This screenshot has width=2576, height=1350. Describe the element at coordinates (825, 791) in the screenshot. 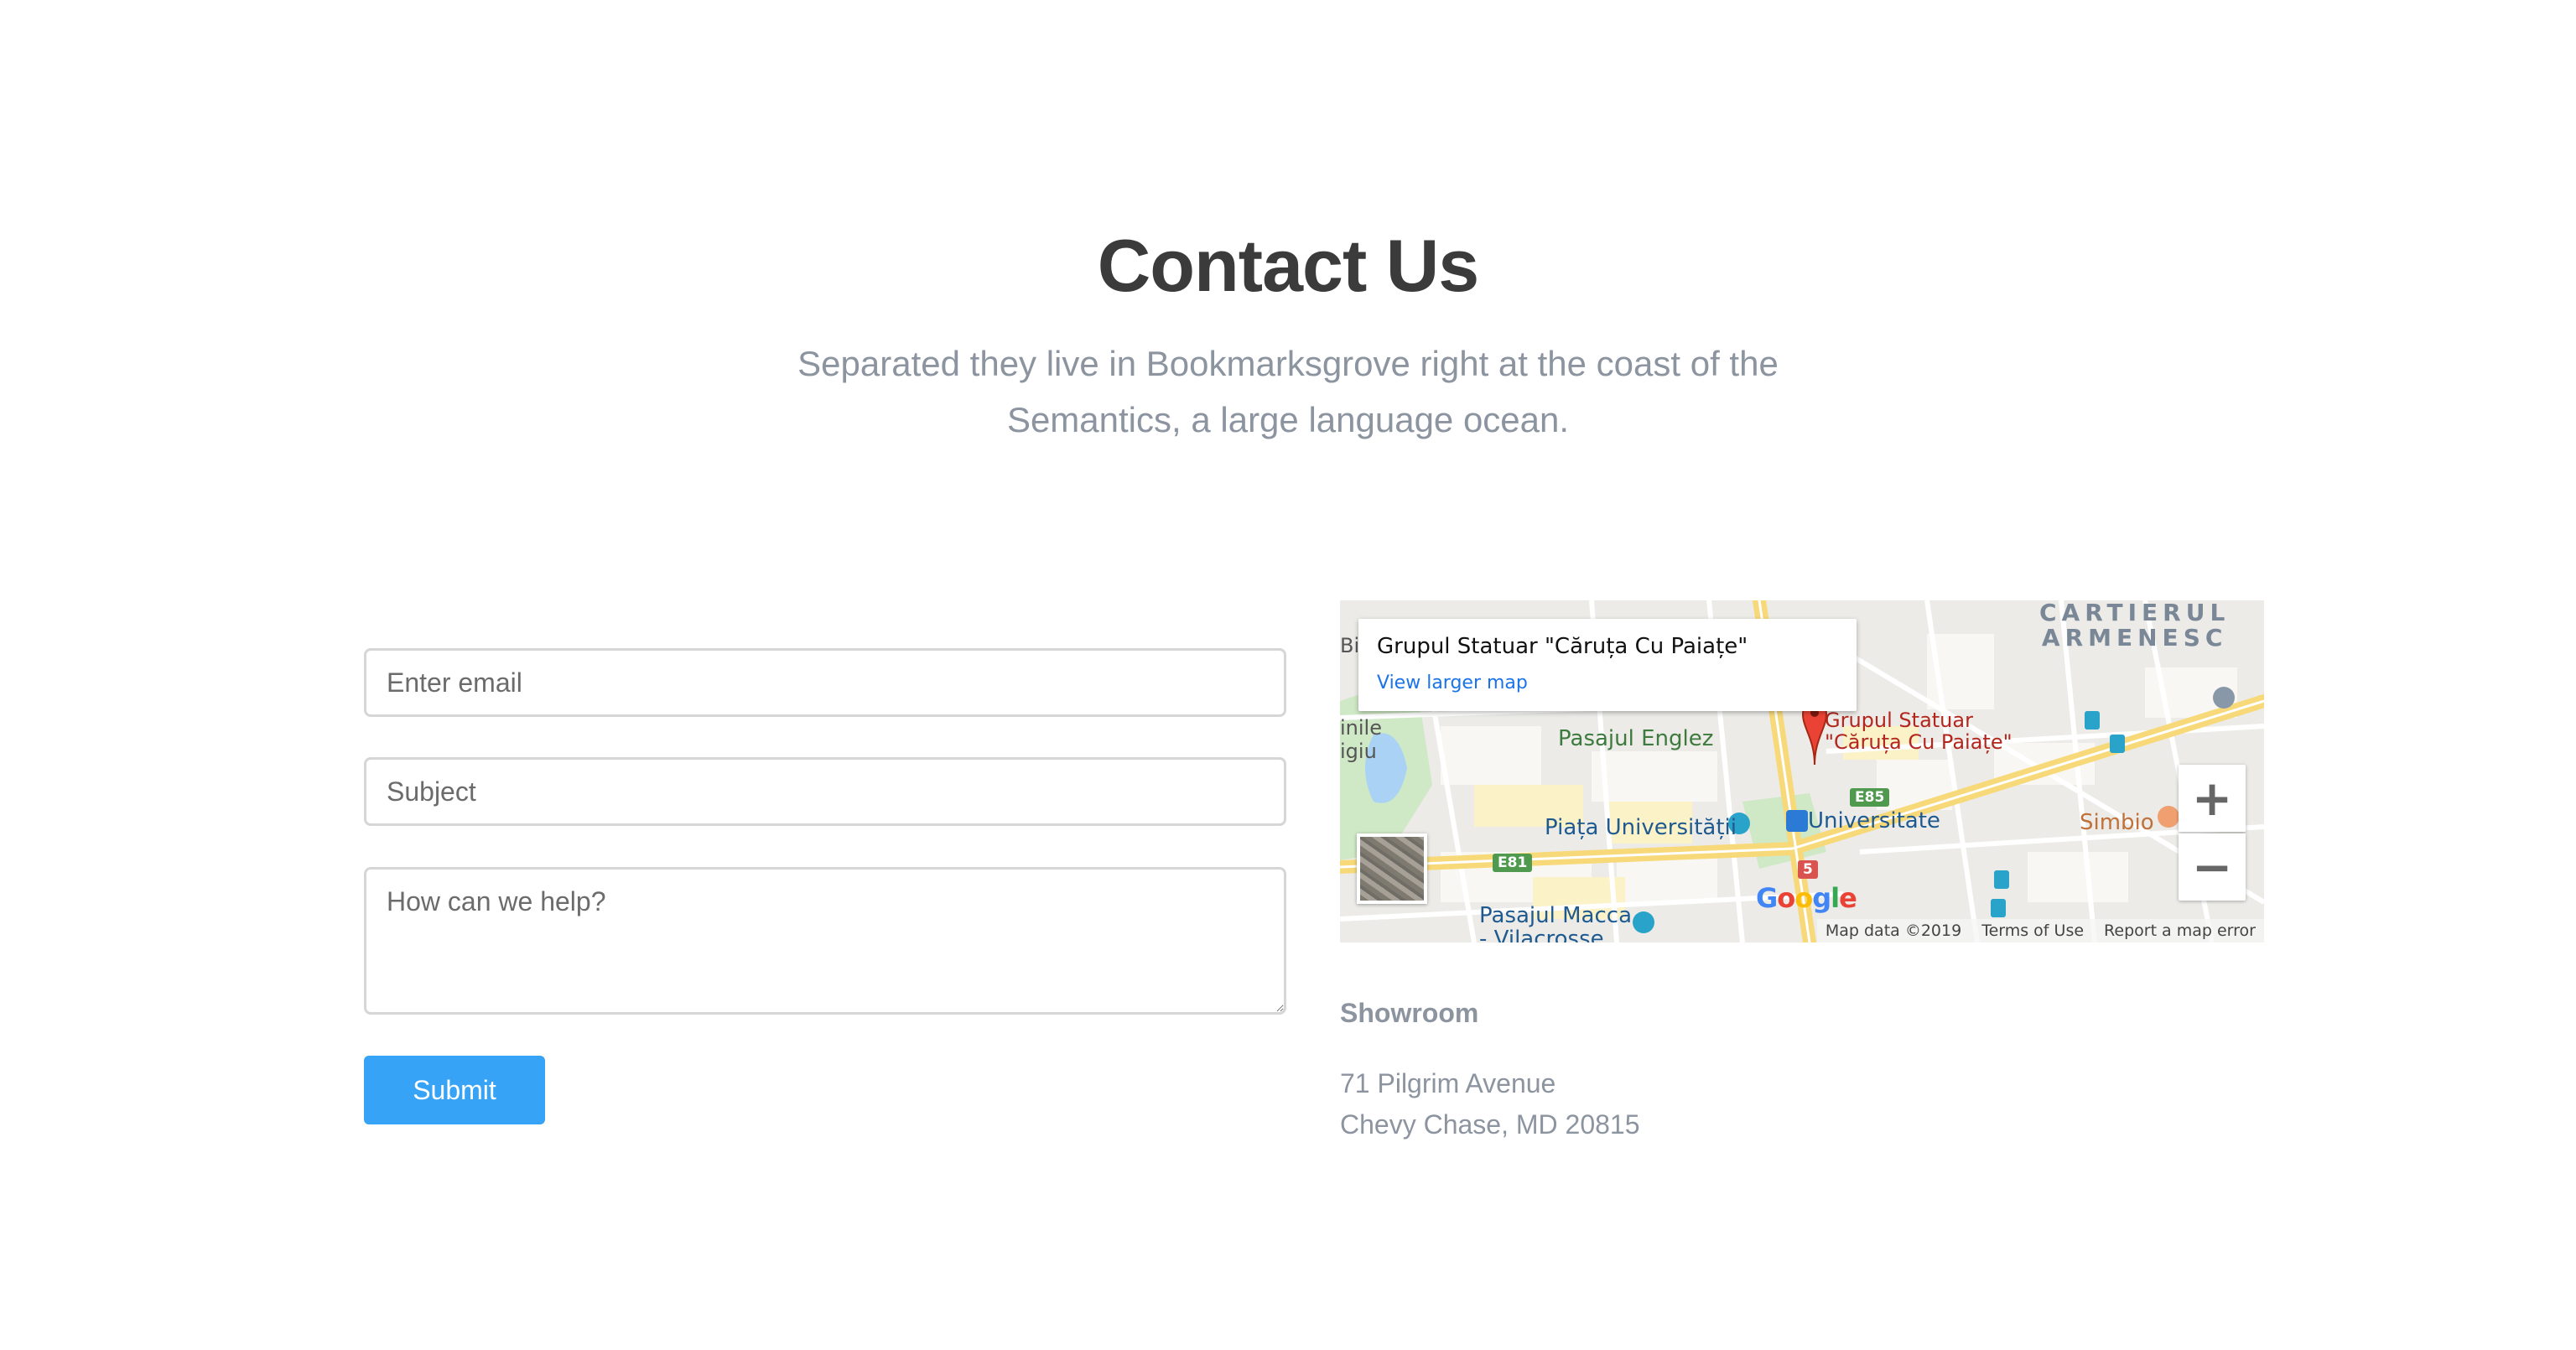

I see `subject-input` at that location.